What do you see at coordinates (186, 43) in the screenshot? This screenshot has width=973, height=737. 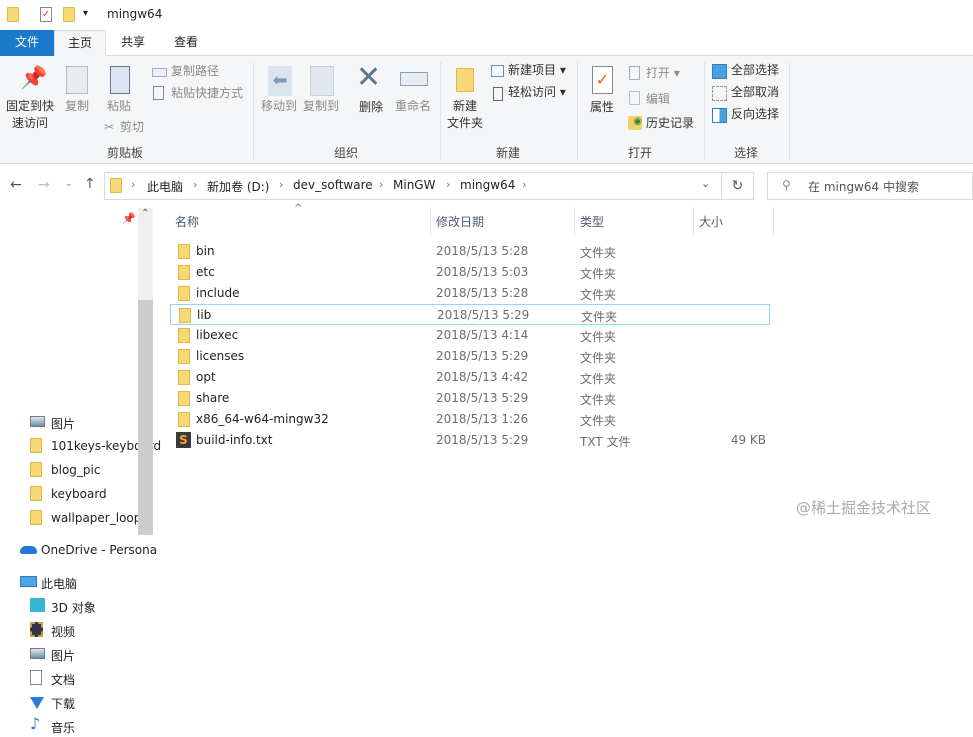 I see `tab-view: 查看` at bounding box center [186, 43].